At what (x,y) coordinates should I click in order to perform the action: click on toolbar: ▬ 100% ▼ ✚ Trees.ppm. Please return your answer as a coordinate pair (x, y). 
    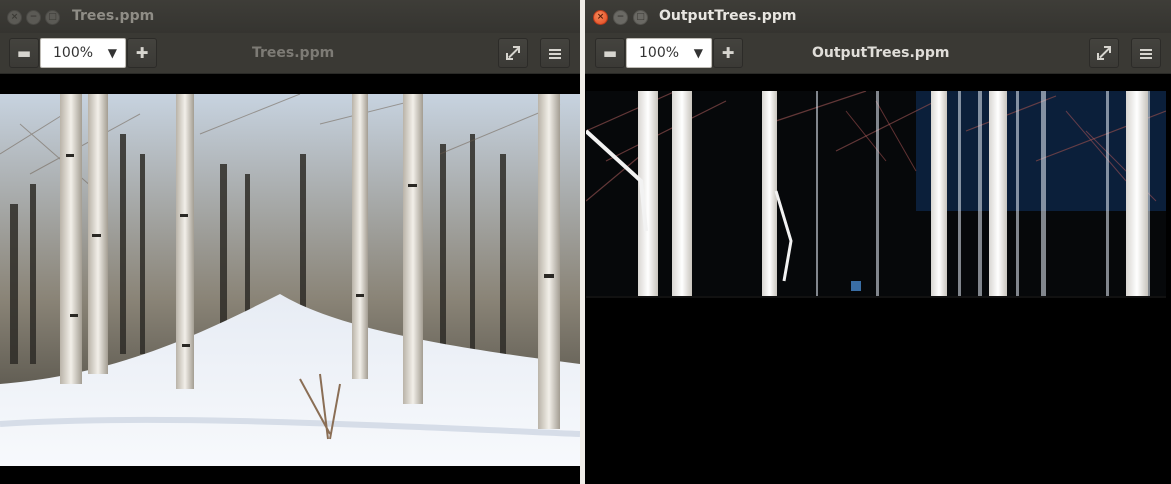
    Looking at the image, I should click on (290, 53).